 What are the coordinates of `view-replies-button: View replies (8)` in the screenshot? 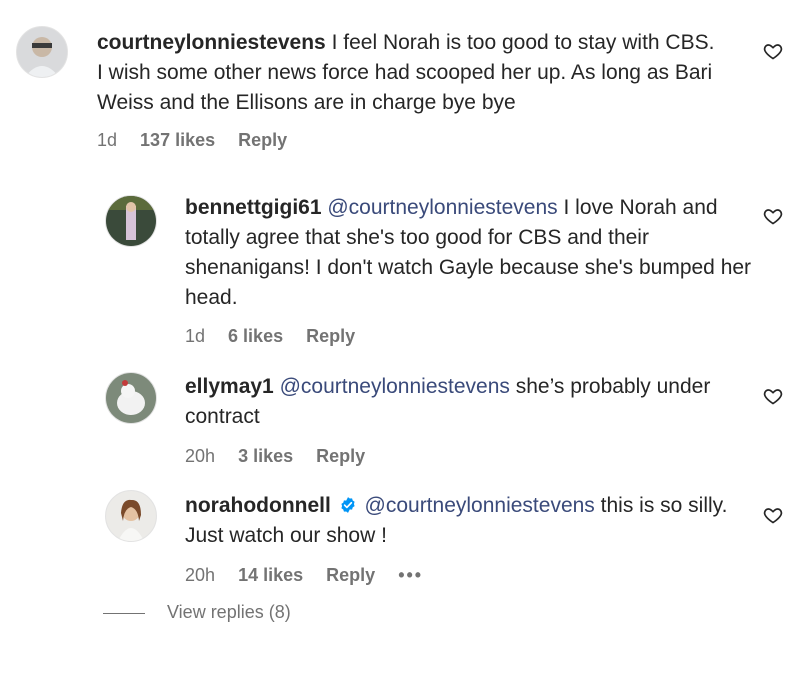 It's located at (197, 612).